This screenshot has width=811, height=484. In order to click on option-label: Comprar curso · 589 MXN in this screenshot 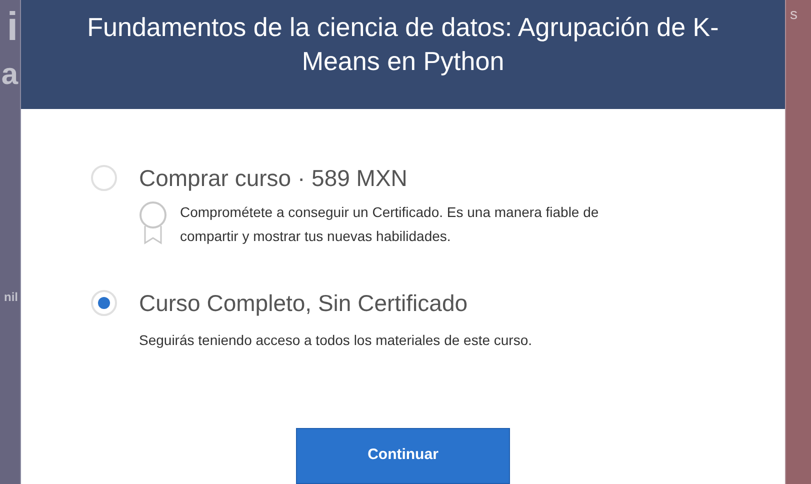, I will do `click(273, 178)`.